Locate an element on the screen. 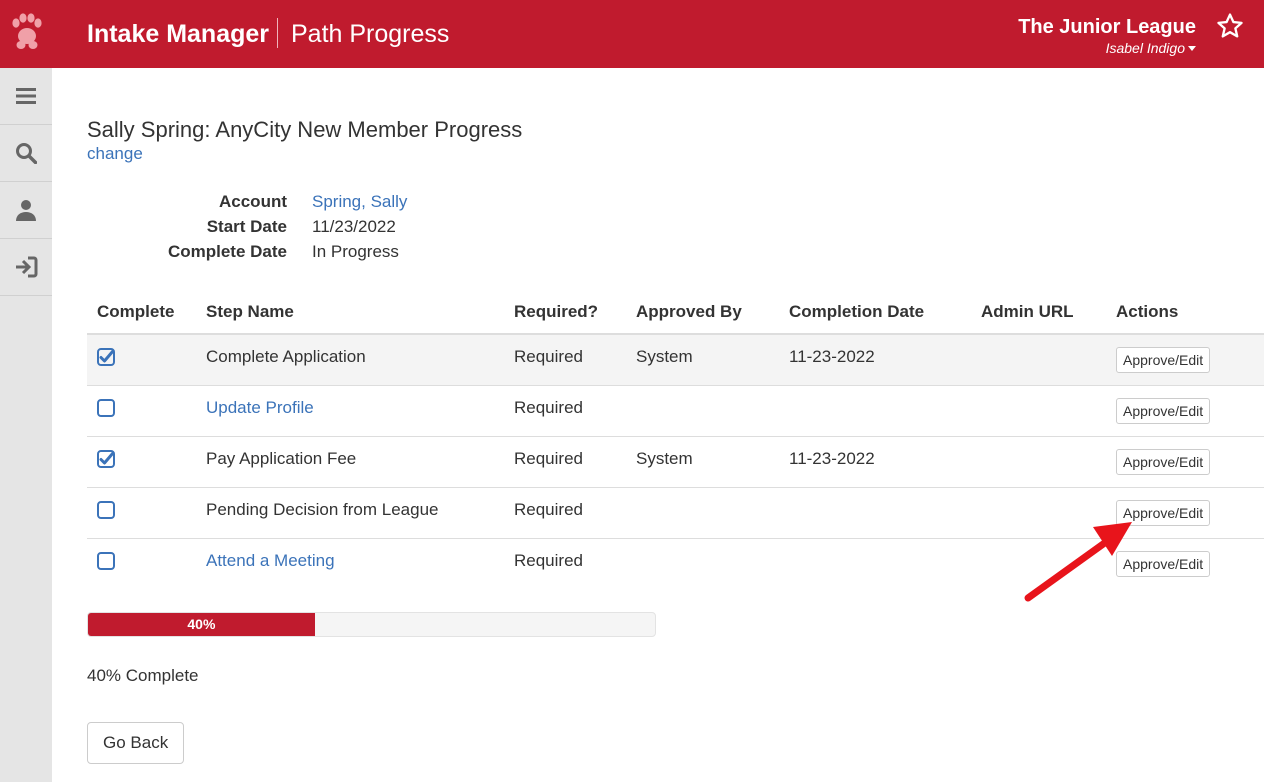 This screenshot has height=782, width=1264. user-icon is located at coordinates (26, 210).